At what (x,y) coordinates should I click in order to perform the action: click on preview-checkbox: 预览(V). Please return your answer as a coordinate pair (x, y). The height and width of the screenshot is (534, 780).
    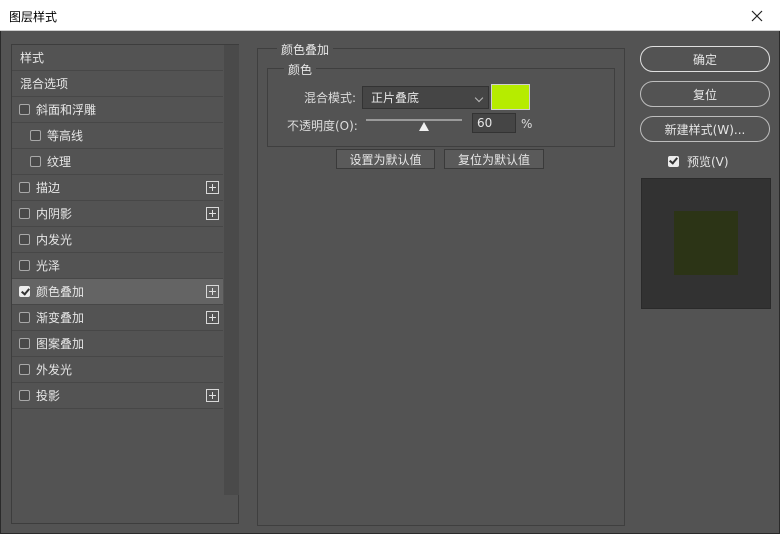
    Looking at the image, I should click on (698, 161).